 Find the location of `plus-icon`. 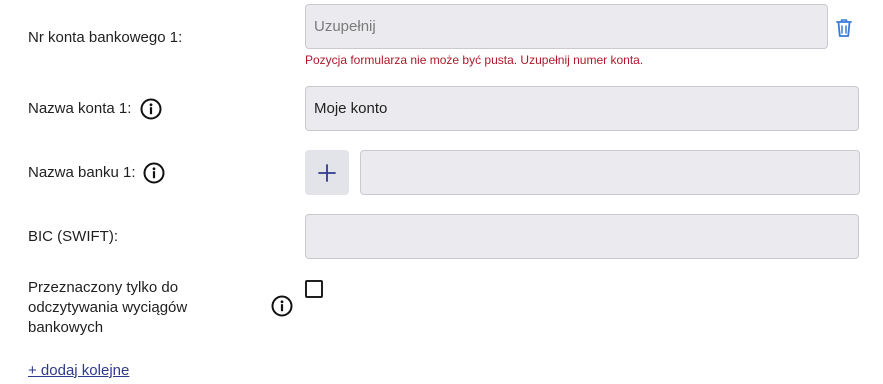

plus-icon is located at coordinates (327, 172).